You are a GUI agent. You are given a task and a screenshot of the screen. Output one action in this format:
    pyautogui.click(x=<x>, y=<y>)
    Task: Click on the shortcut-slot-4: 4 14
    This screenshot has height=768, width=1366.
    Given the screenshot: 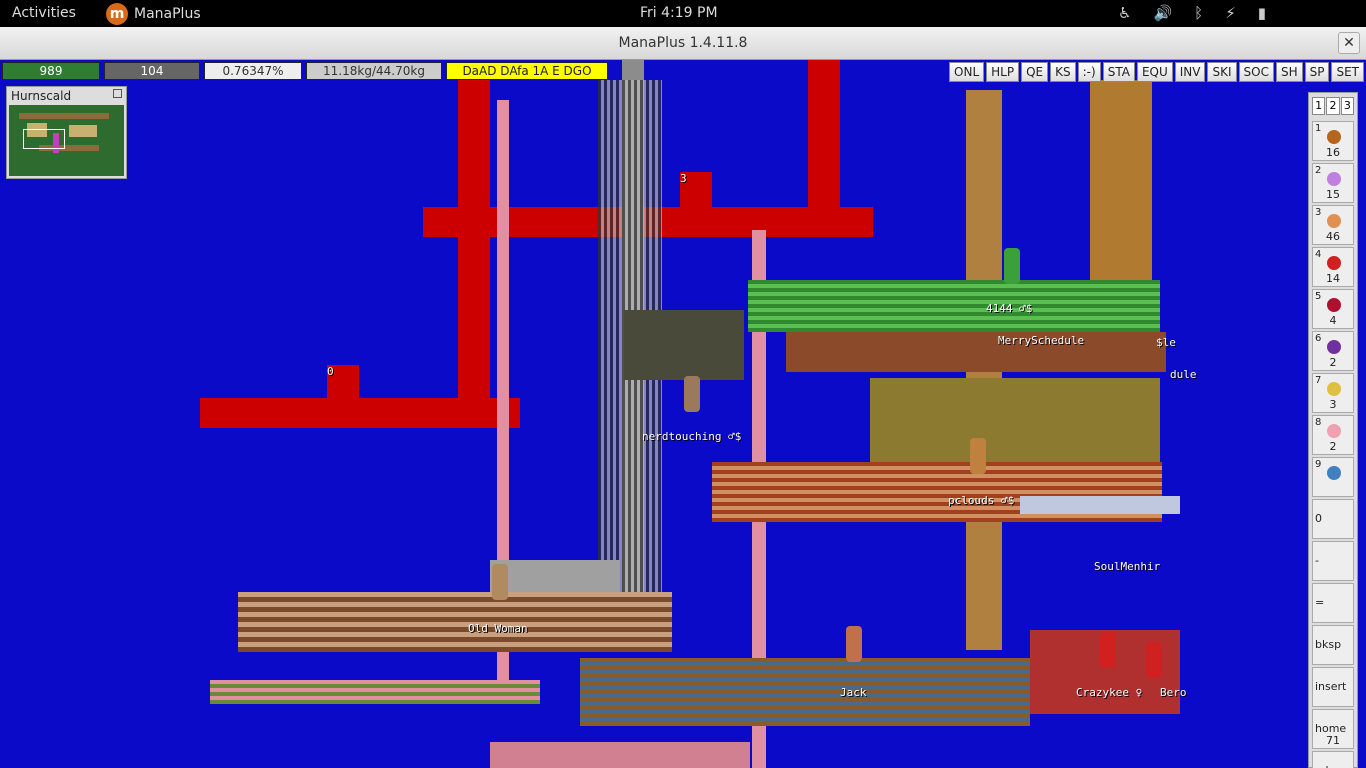 What is the action you would take?
    pyautogui.click(x=1333, y=267)
    